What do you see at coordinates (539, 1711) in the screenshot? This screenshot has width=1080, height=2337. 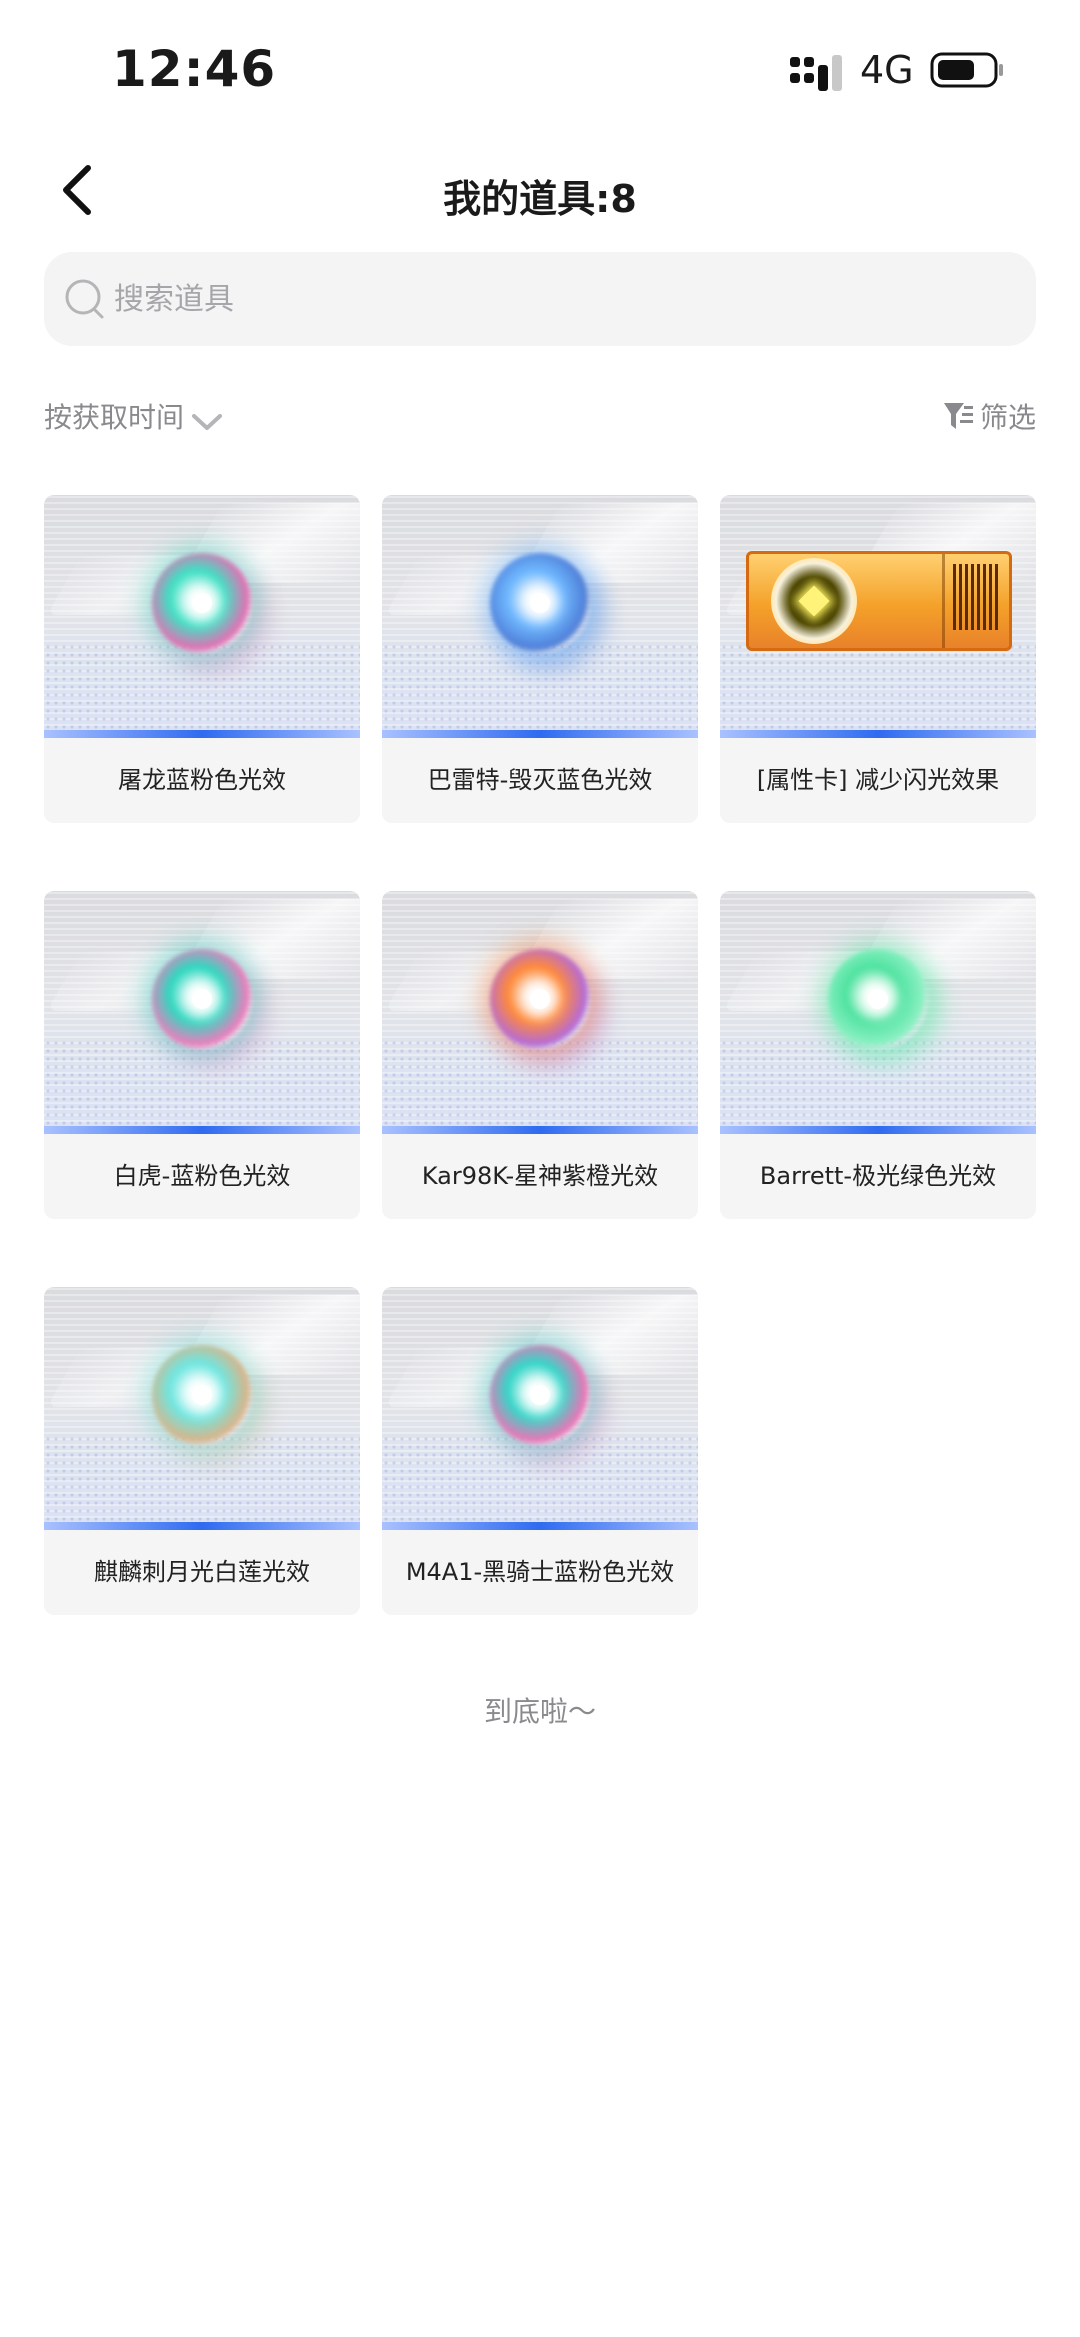 I see `end-of-list-text: 到底啦～` at bounding box center [539, 1711].